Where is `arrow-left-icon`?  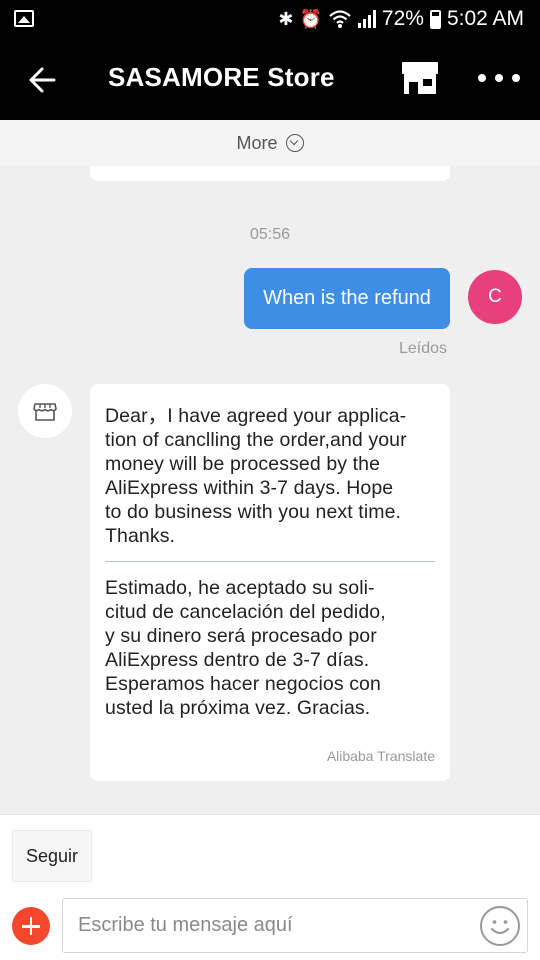
arrow-left-icon is located at coordinates (42, 80).